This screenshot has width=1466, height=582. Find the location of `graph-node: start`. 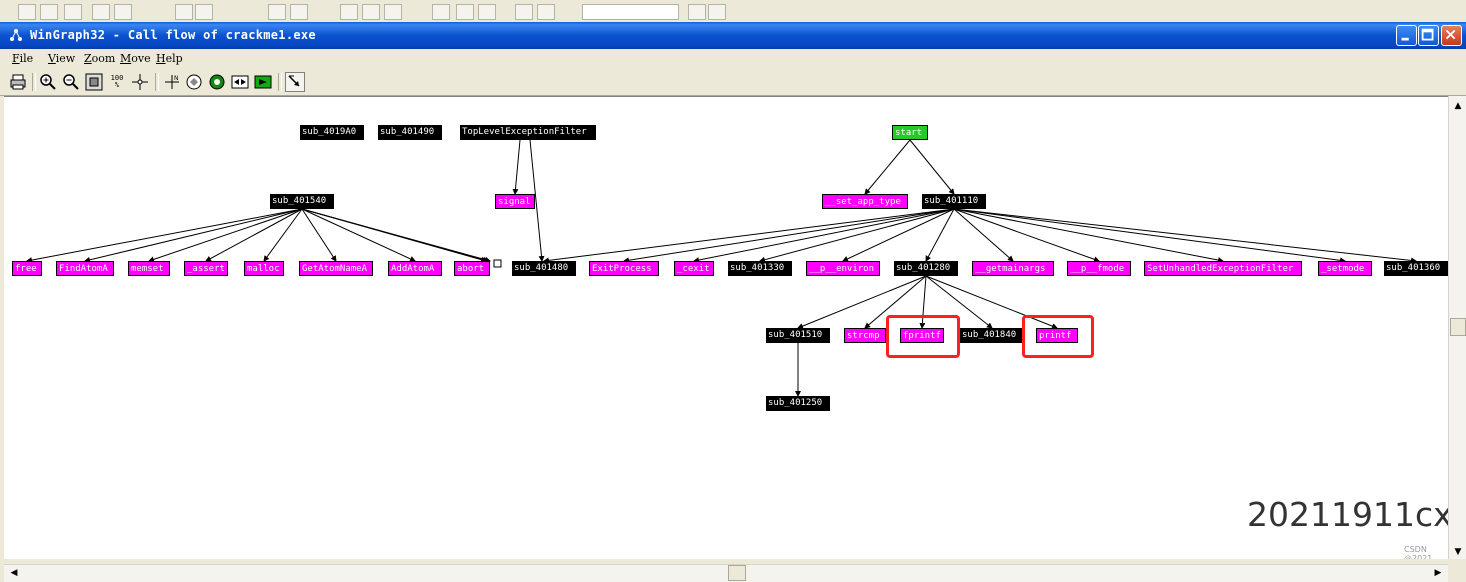

graph-node: start is located at coordinates (910, 132).